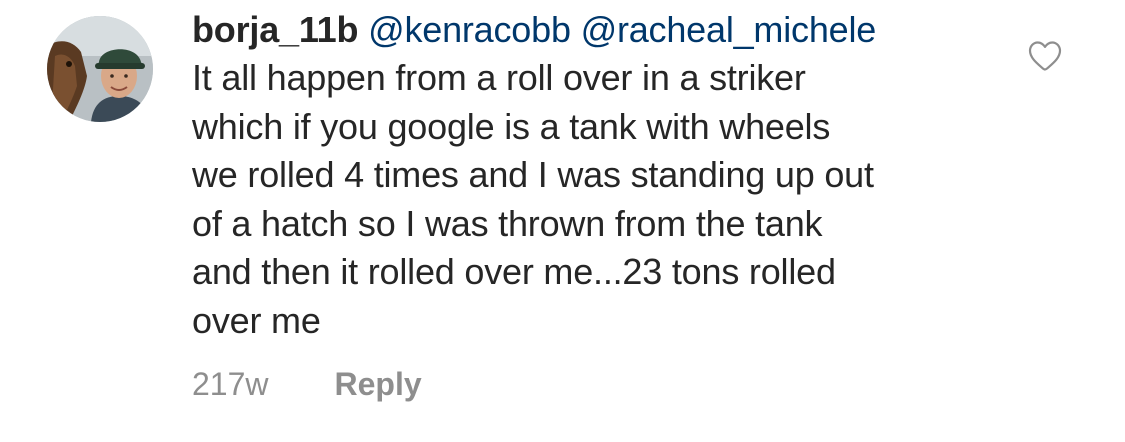 The image size is (1125, 442). I want to click on mention-link: @racheal_michele, so click(729, 29).